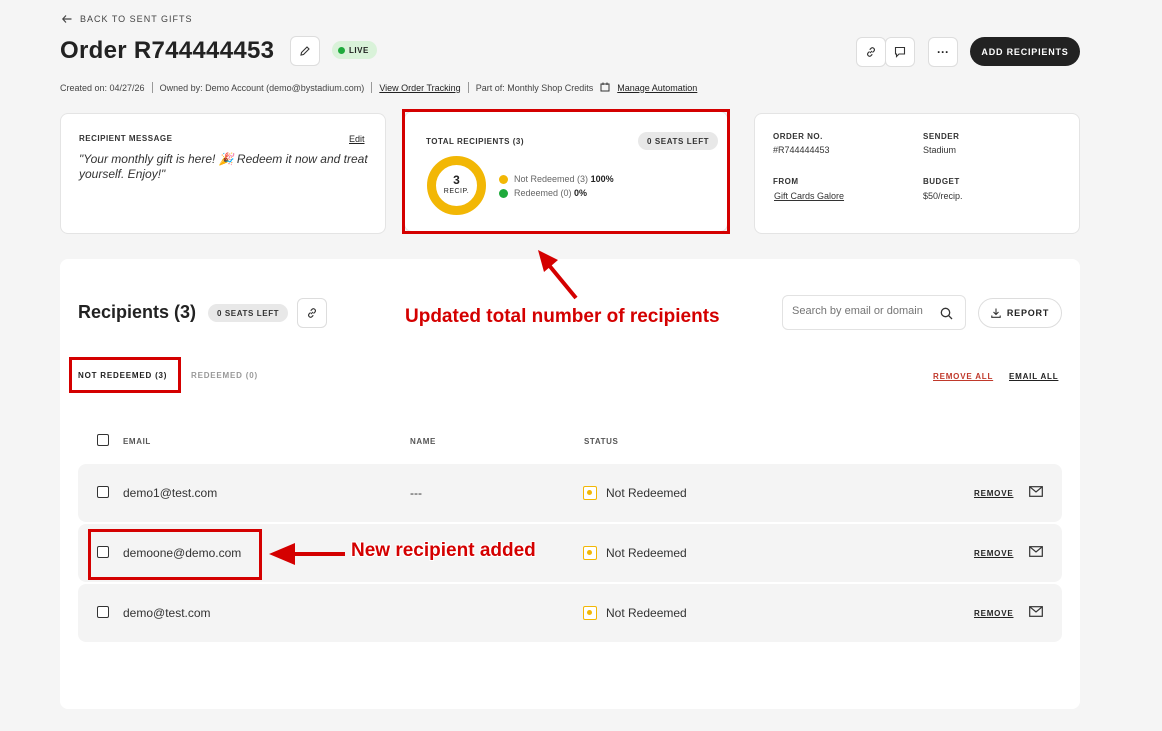 The height and width of the screenshot is (731, 1162). Describe the element at coordinates (126, 138) in the screenshot. I see `recipient-message-label: RECIPIENT MESSAGE` at that location.